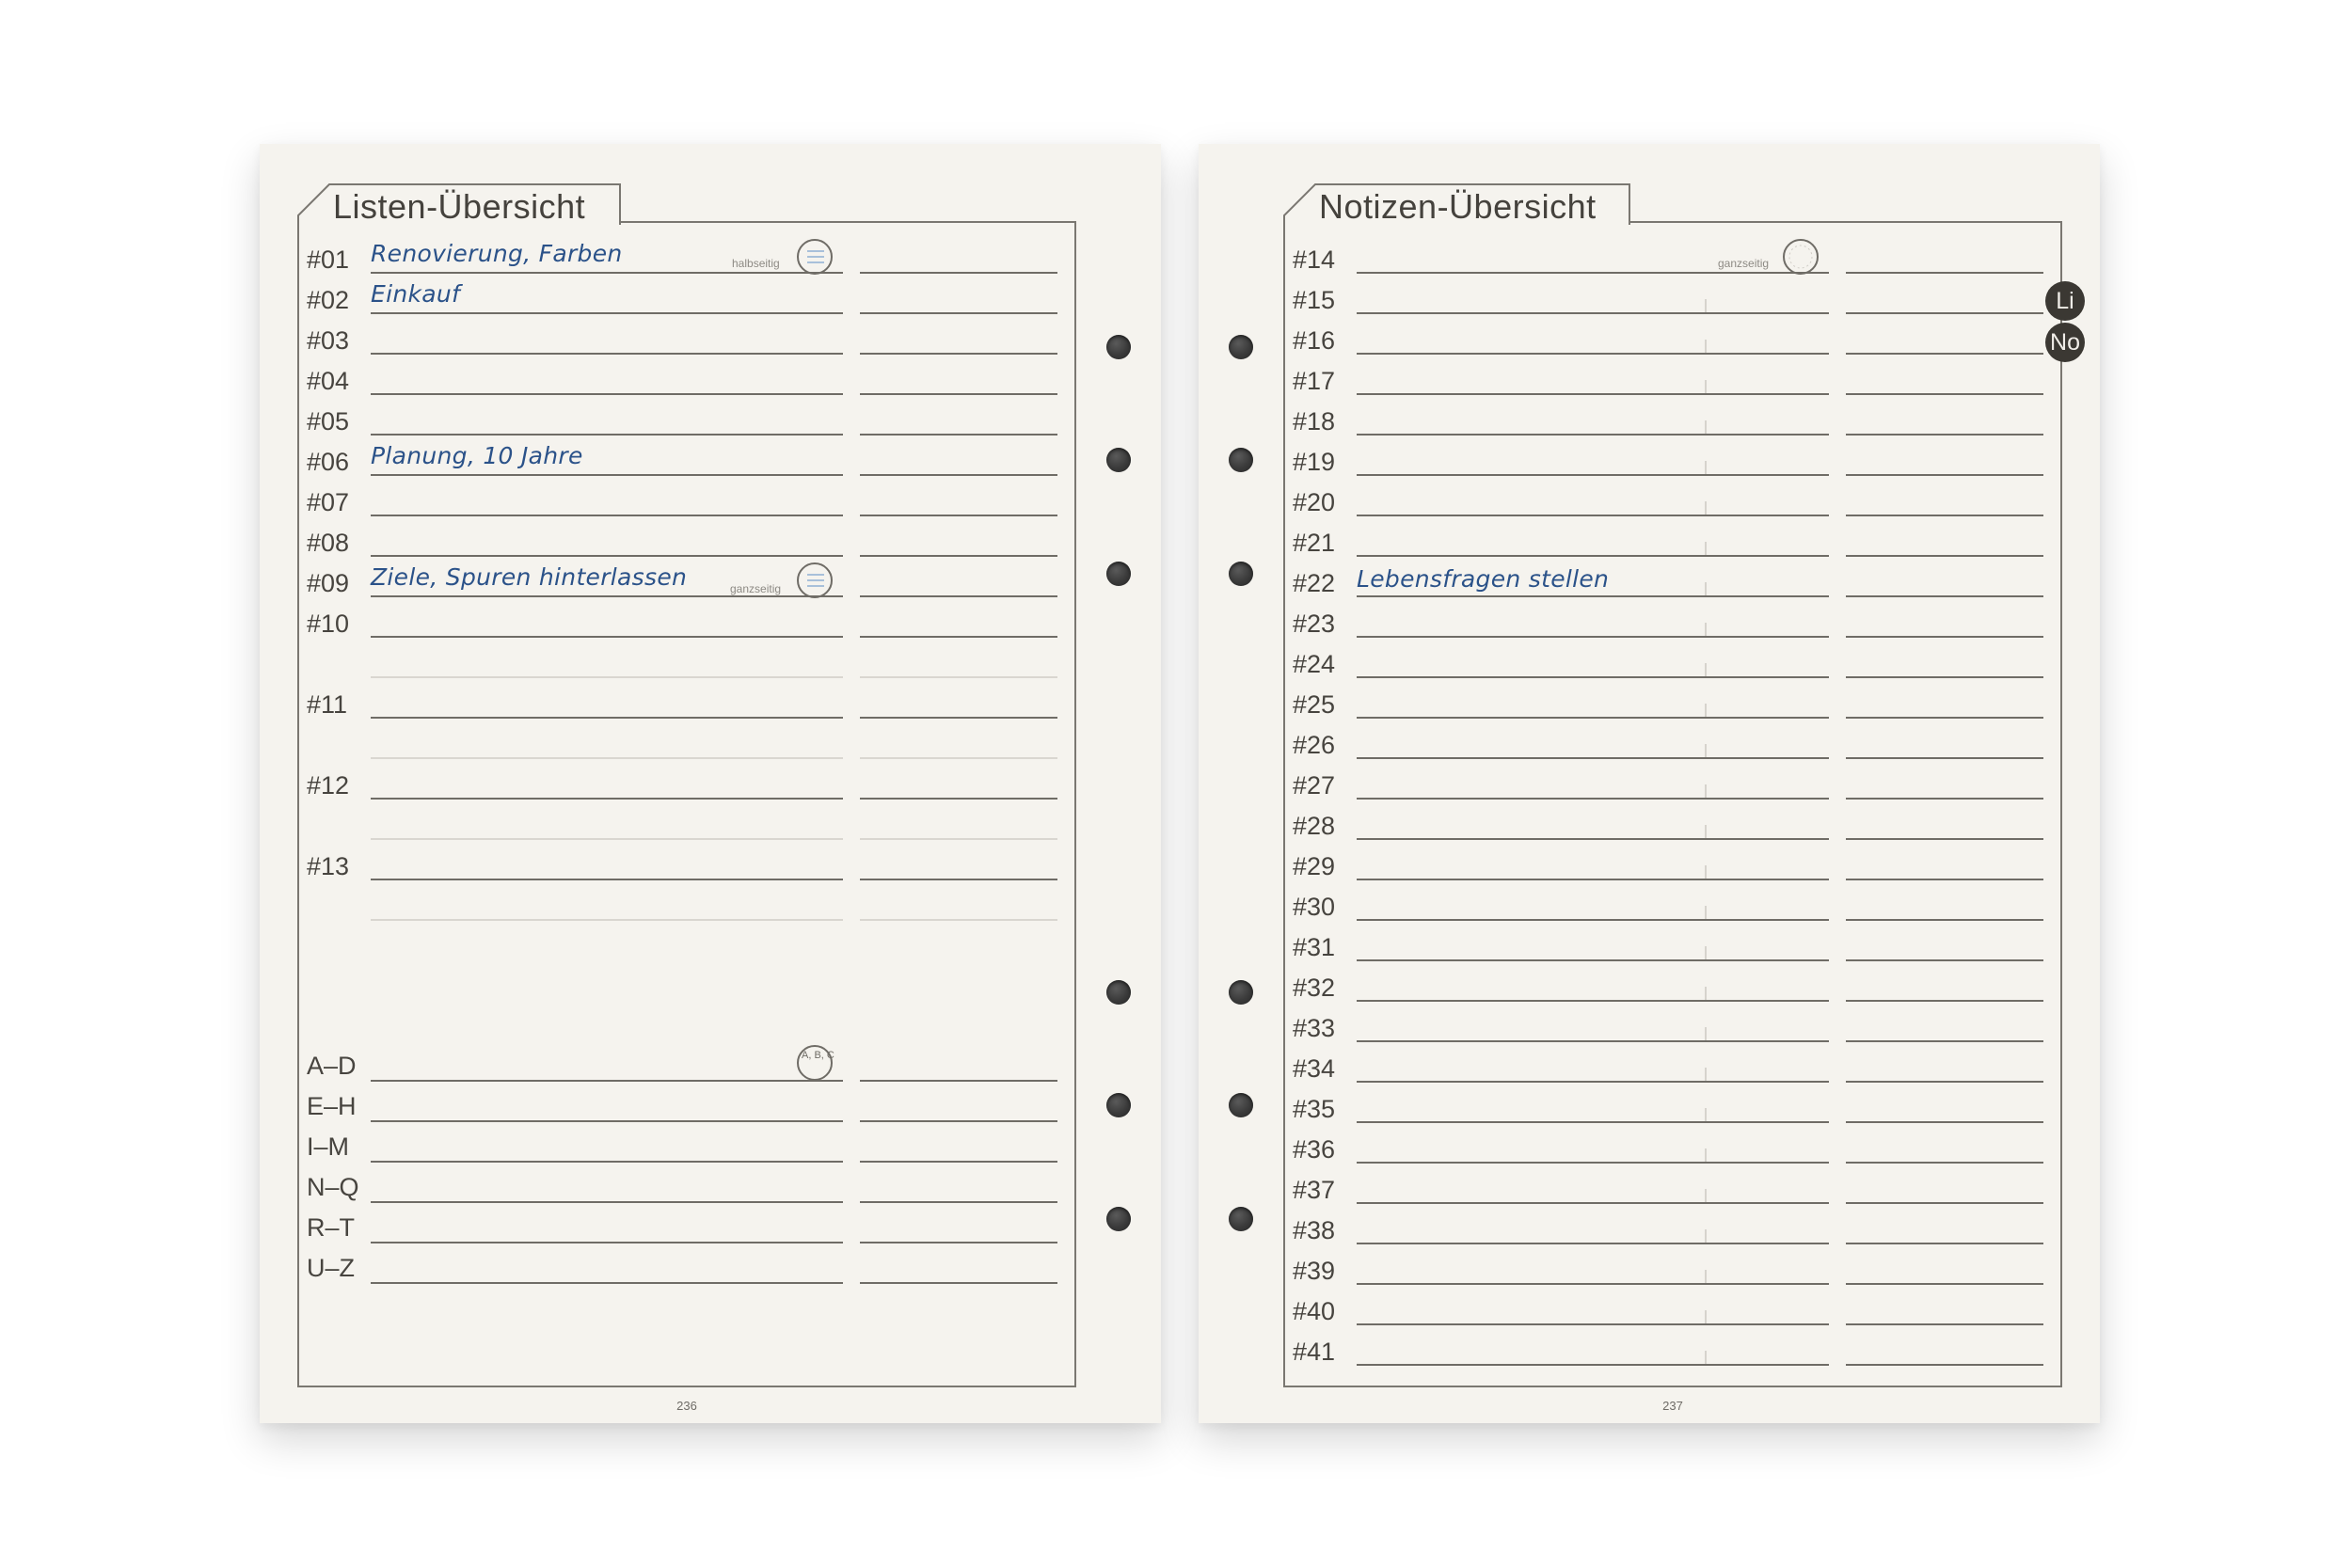 The height and width of the screenshot is (1568, 2352). Describe the element at coordinates (1314, 300) in the screenshot. I see `row-number: #15` at that location.